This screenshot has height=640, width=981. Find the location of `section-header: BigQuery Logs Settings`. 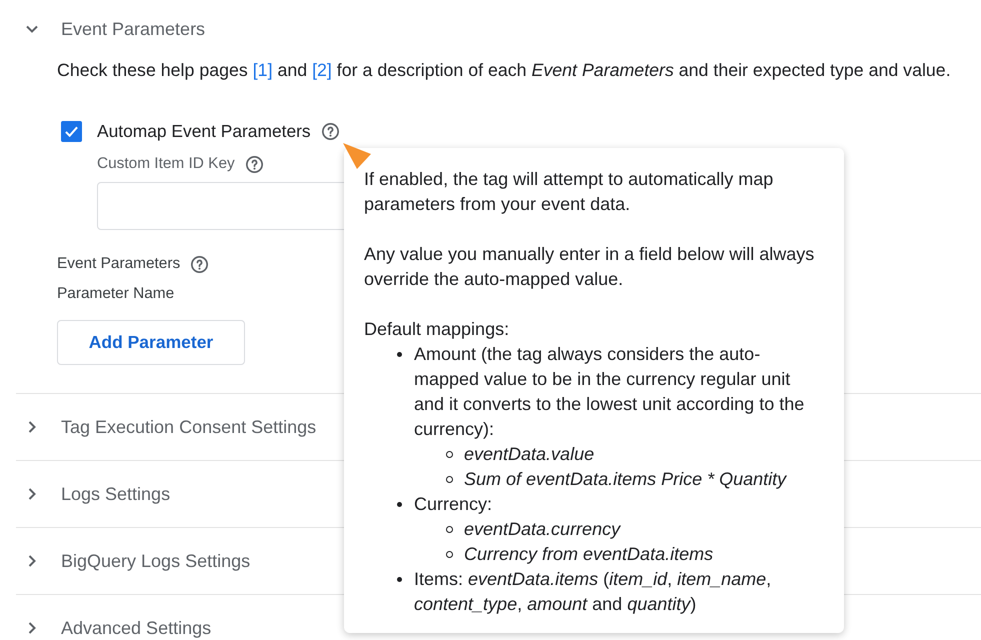

section-header: BigQuery Logs Settings is located at coordinates (133, 561).